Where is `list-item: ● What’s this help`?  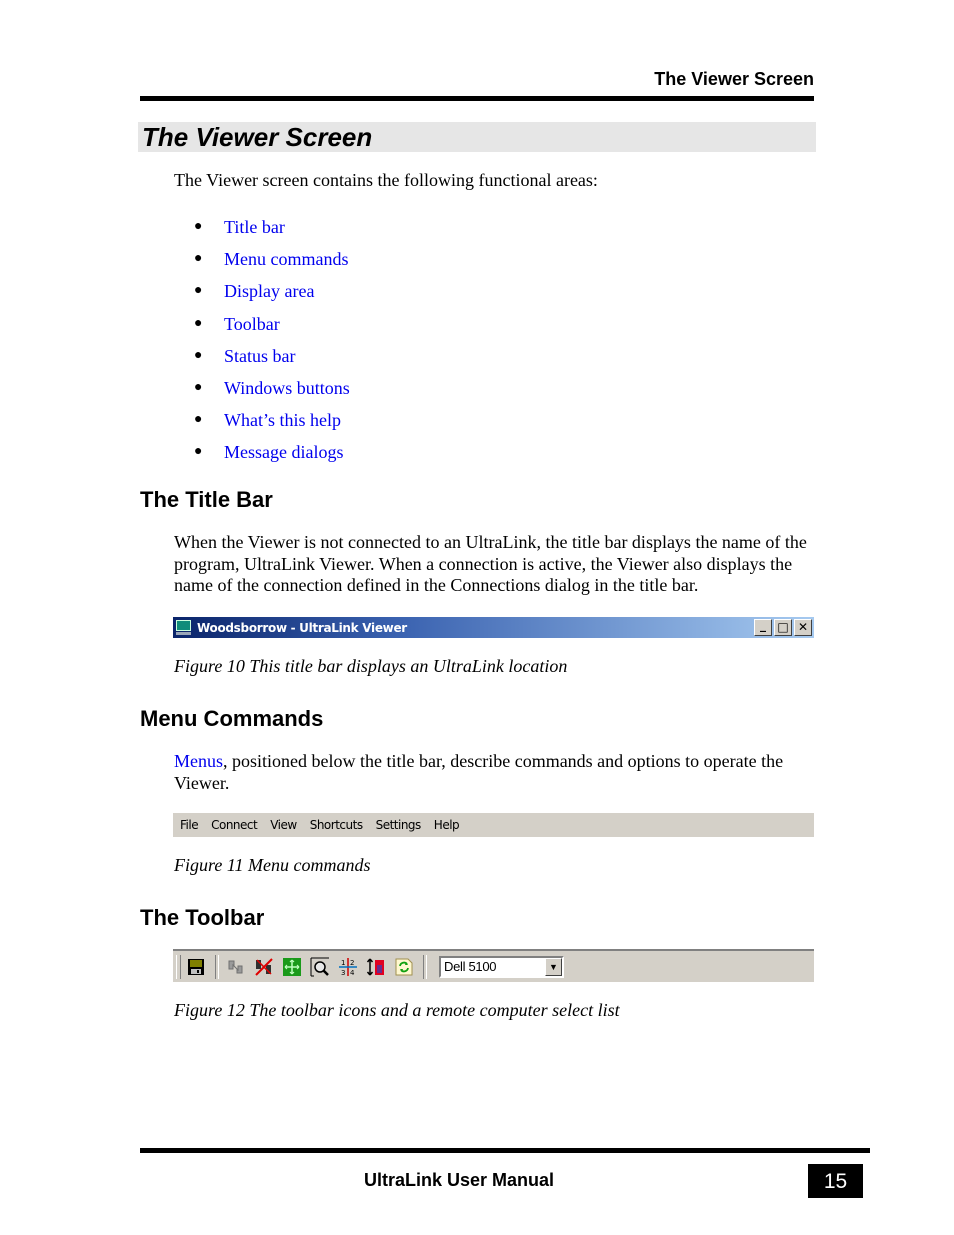 list-item: ● What’s this help is located at coordinates (272, 420).